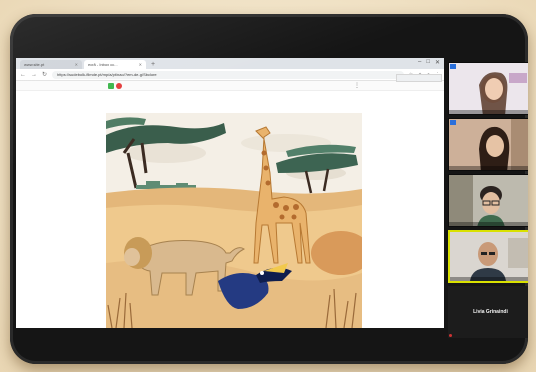 The image size is (536, 372). Describe the element at coordinates (153, 64) in the screenshot. I see `new-tab-button: +` at that location.